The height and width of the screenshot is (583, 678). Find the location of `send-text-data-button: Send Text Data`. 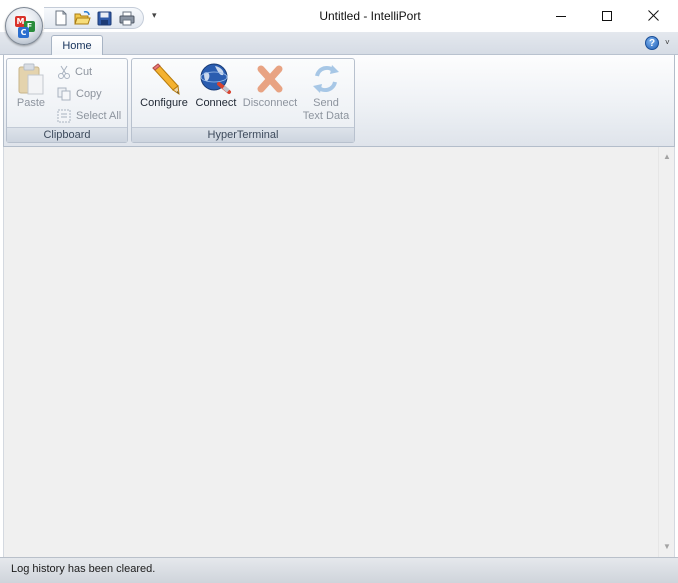

send-text-data-button: Send Text Data is located at coordinates (326, 94).